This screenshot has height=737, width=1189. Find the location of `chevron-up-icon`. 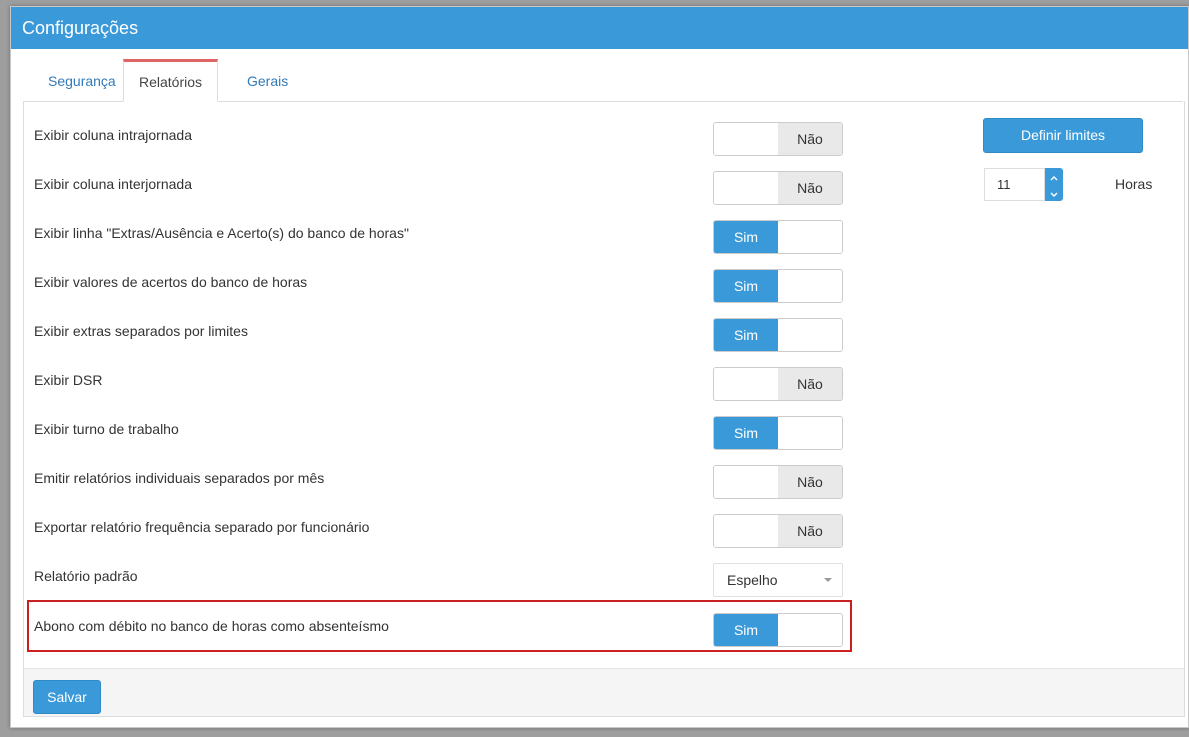

chevron-up-icon is located at coordinates (1054, 176).